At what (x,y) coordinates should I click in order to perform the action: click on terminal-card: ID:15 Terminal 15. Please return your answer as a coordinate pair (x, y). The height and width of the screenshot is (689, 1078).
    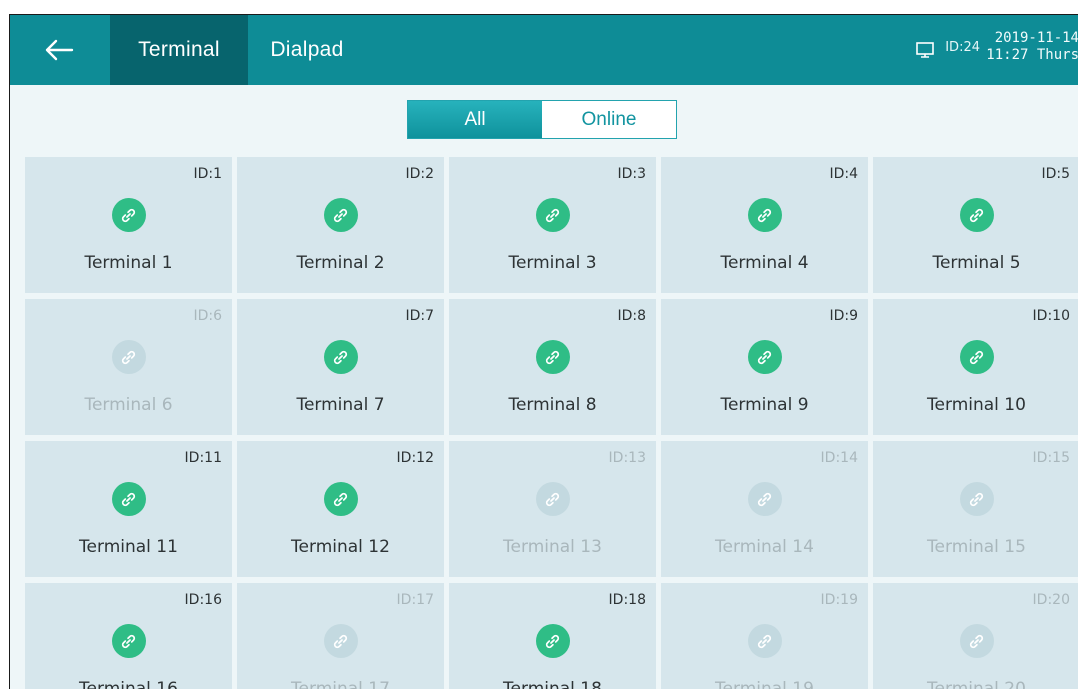
    Looking at the image, I should click on (975, 509).